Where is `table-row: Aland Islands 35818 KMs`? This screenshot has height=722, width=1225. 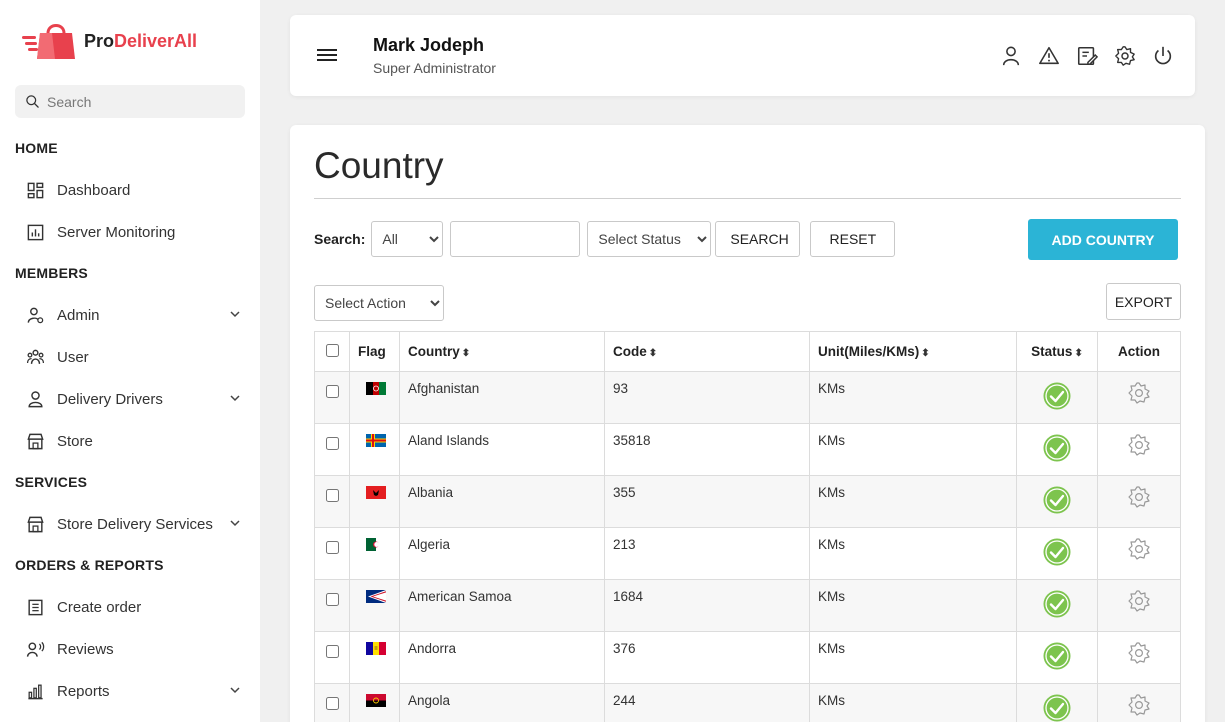 table-row: Aland Islands 35818 KMs is located at coordinates (747, 449).